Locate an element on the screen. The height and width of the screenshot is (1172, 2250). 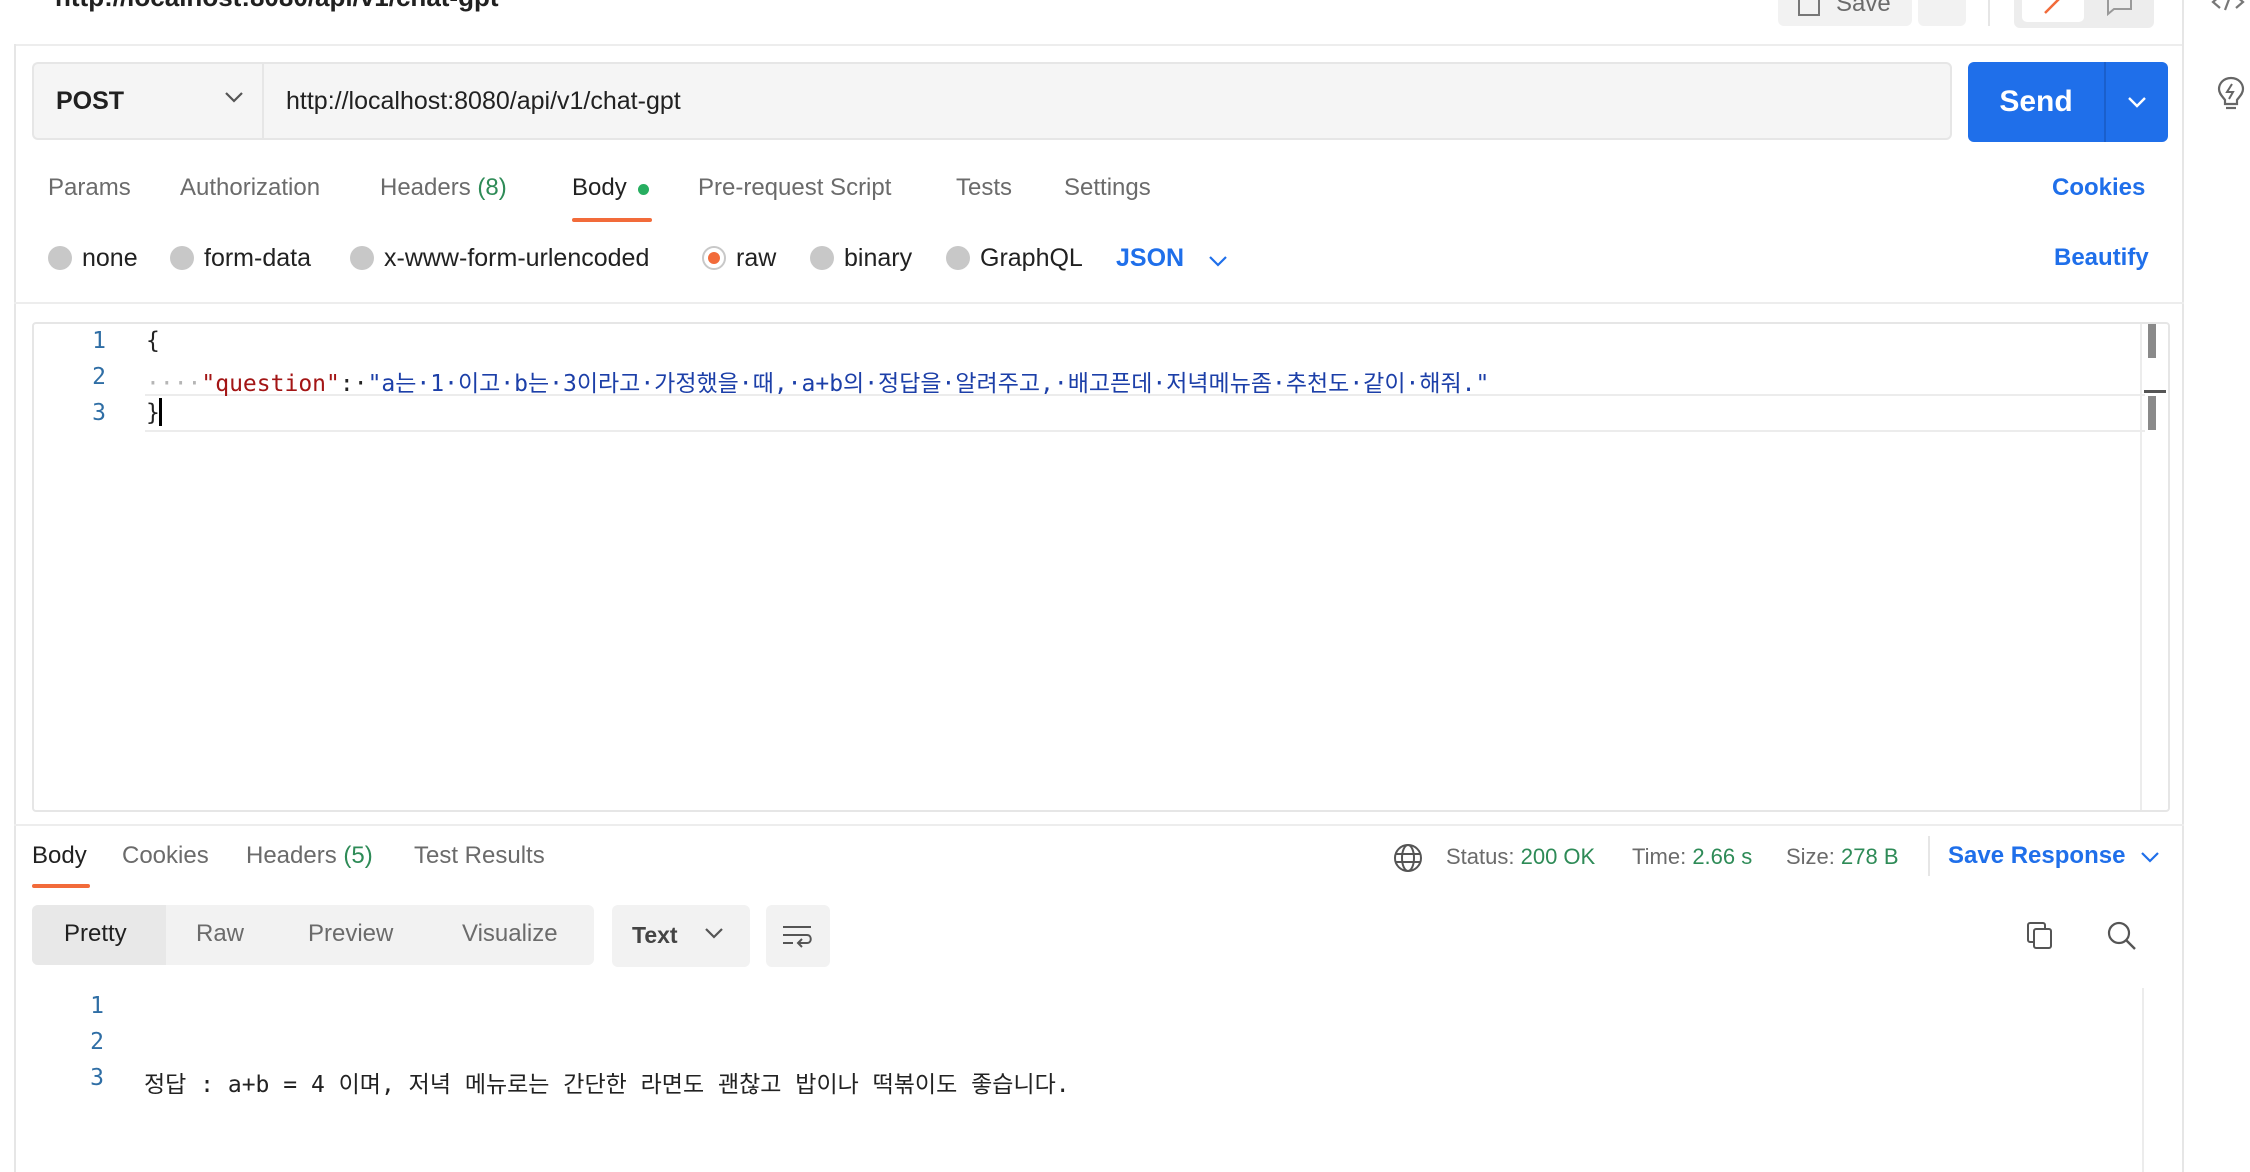
tab-pre-request-script: Pre-request Script is located at coordinates (794, 188).